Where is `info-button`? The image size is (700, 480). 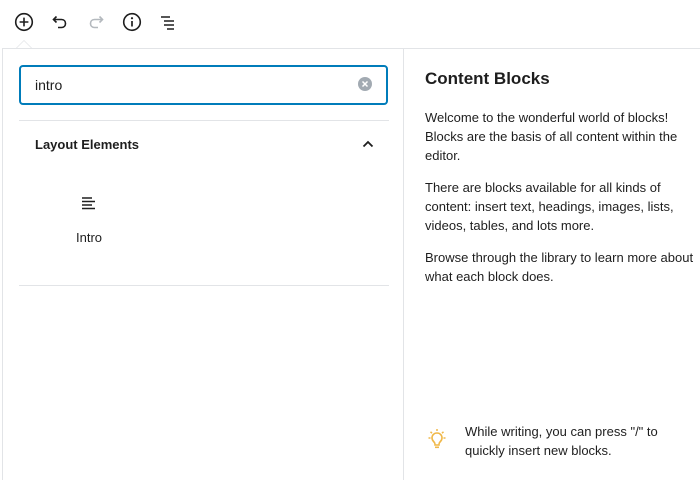
info-button is located at coordinates (132, 22).